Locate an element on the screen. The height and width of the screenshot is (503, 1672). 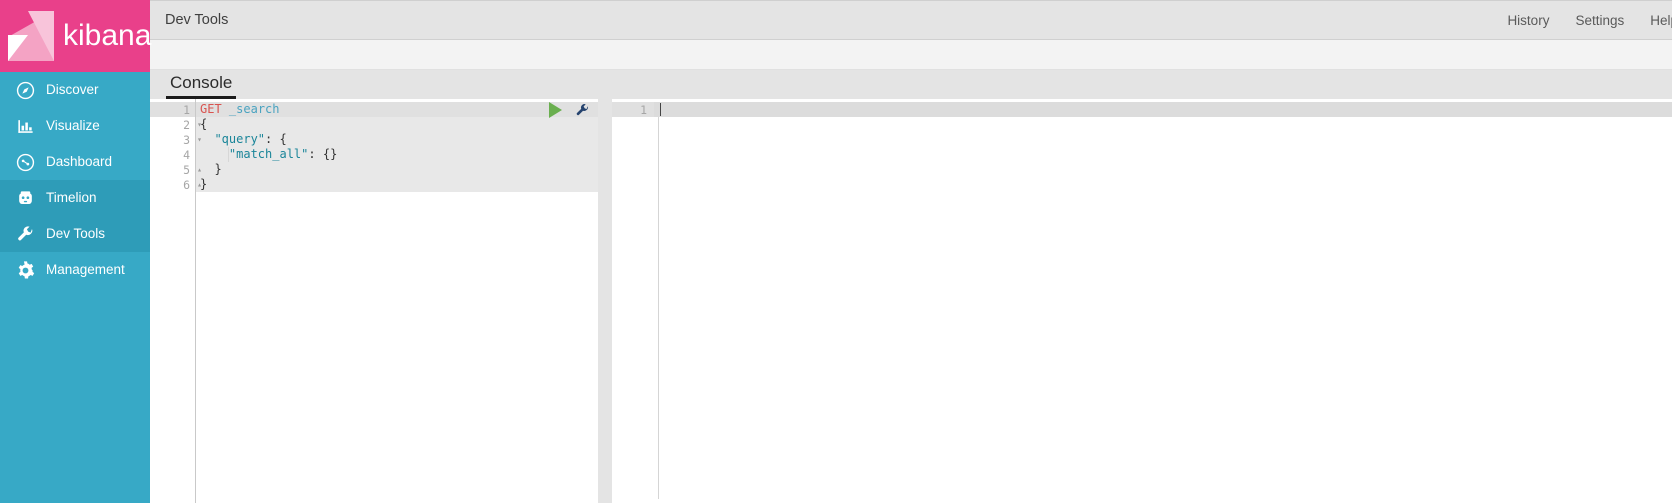
page-title: Dev Tools is located at coordinates (197, 19).